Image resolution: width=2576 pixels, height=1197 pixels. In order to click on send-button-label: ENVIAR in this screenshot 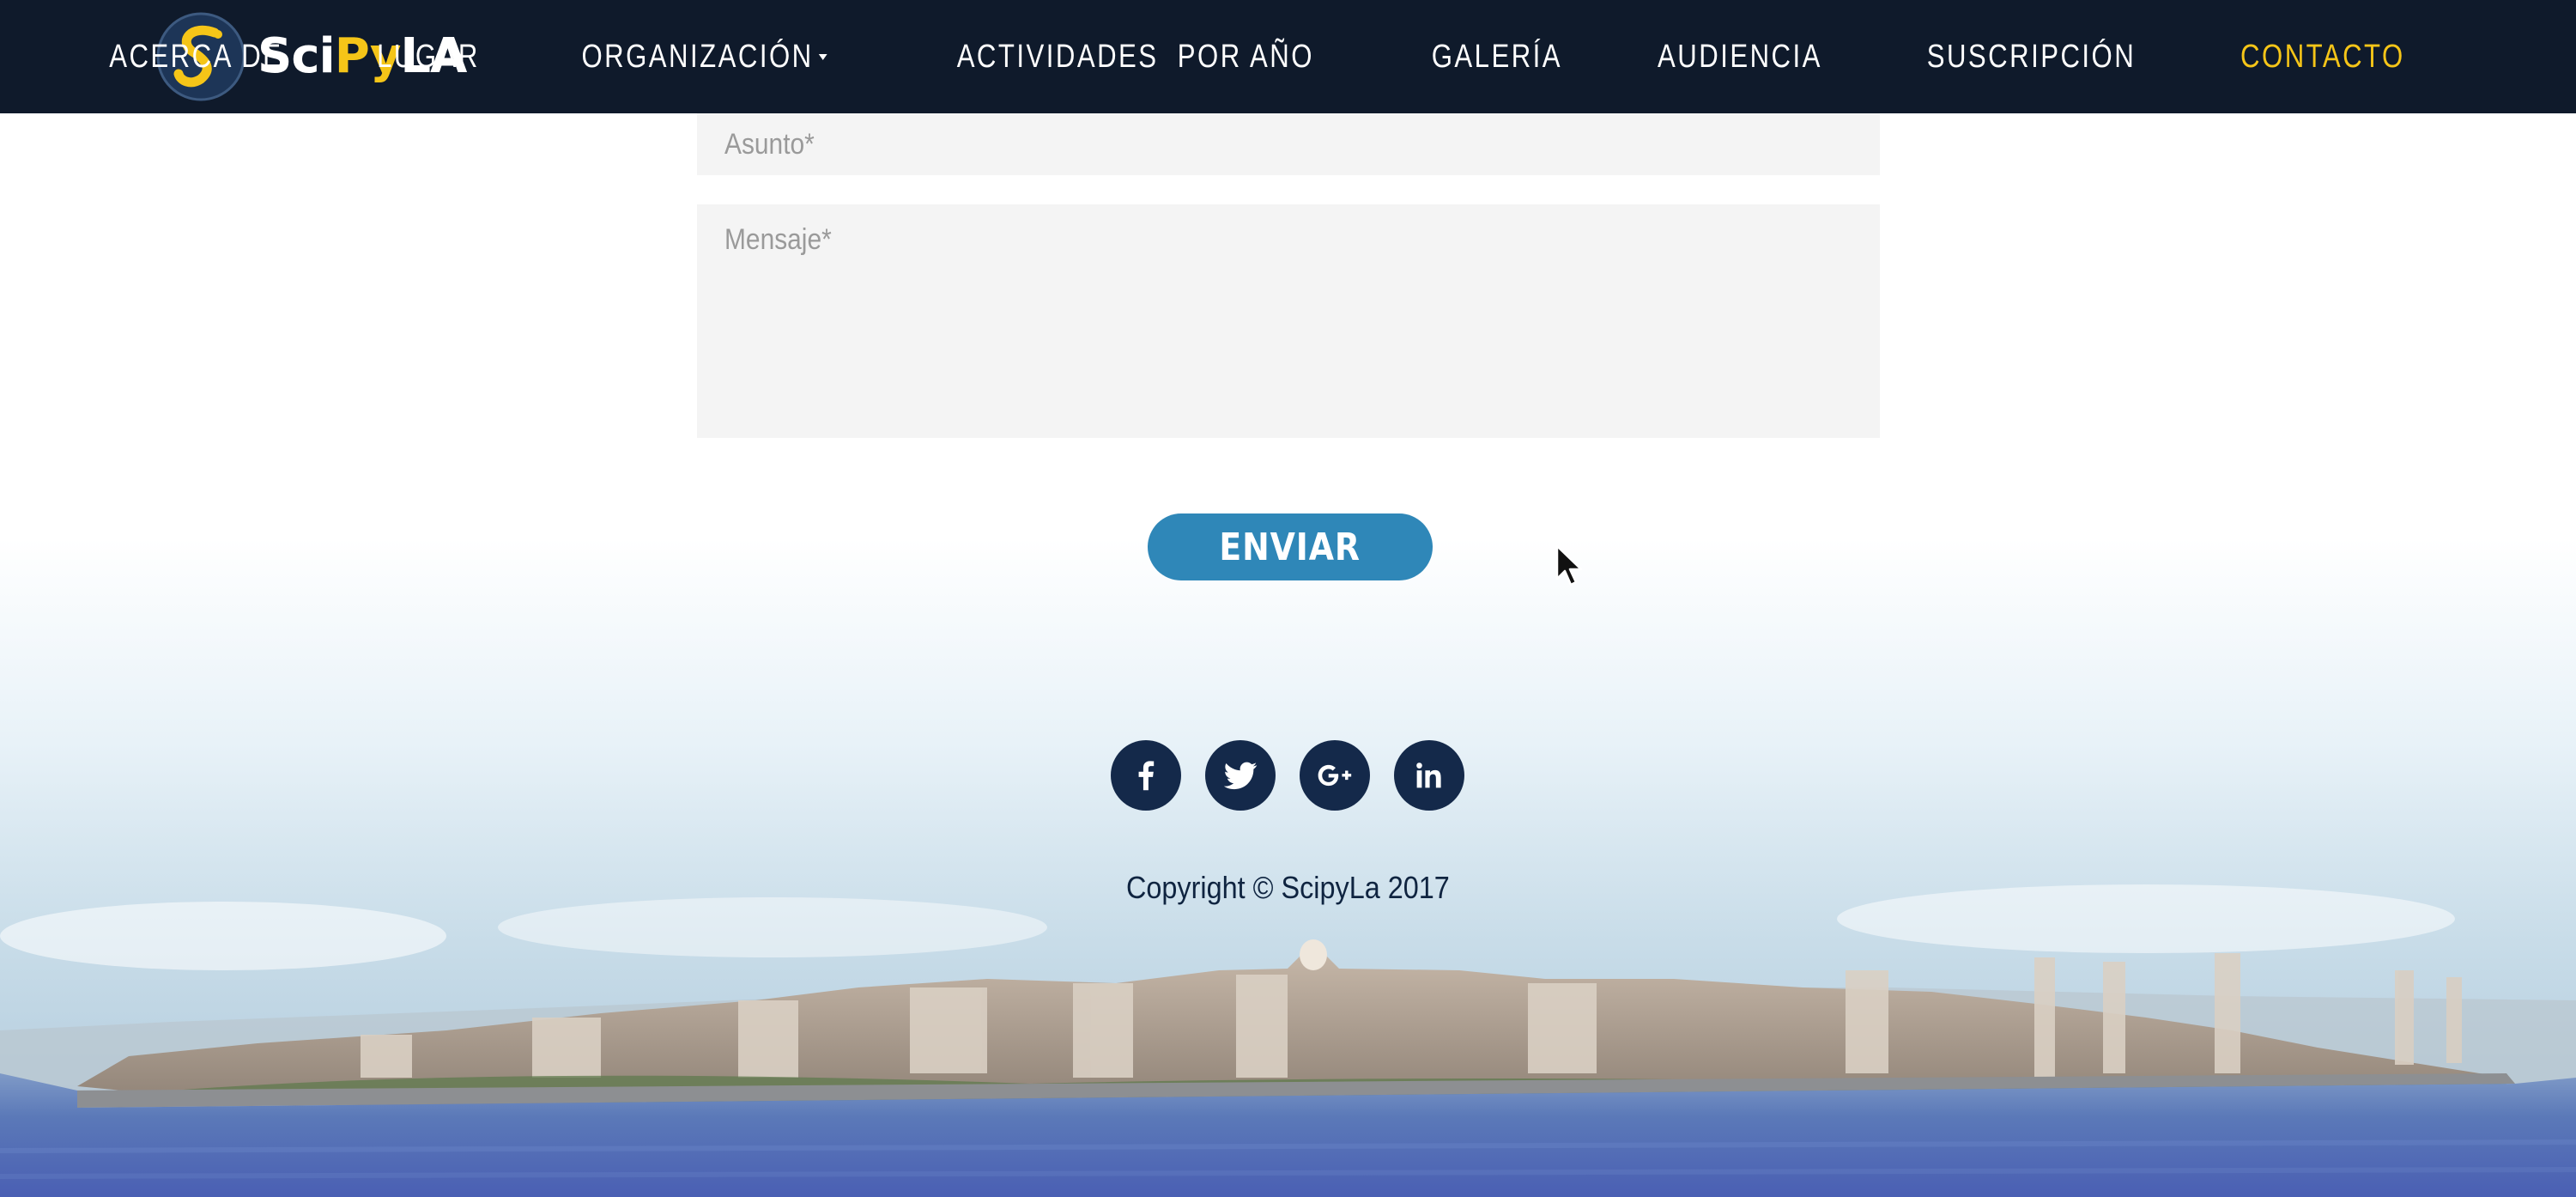, I will do `click(1290, 547)`.